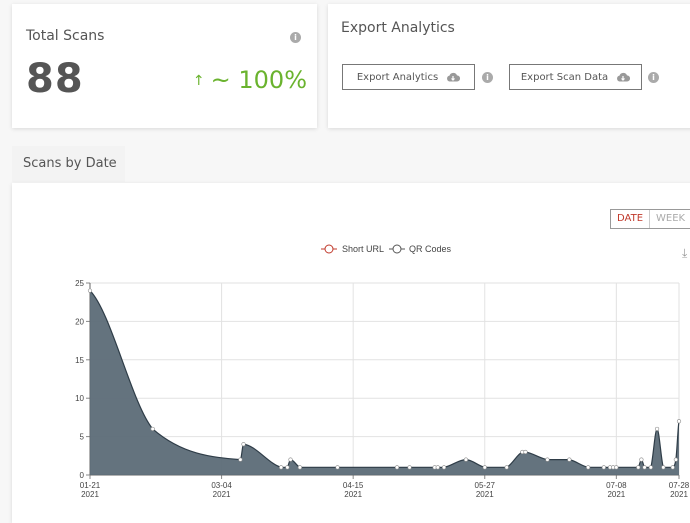 This screenshot has height=523, width=690. Describe the element at coordinates (82, 437) in the screenshot. I see `y-tick-label: 5` at that location.